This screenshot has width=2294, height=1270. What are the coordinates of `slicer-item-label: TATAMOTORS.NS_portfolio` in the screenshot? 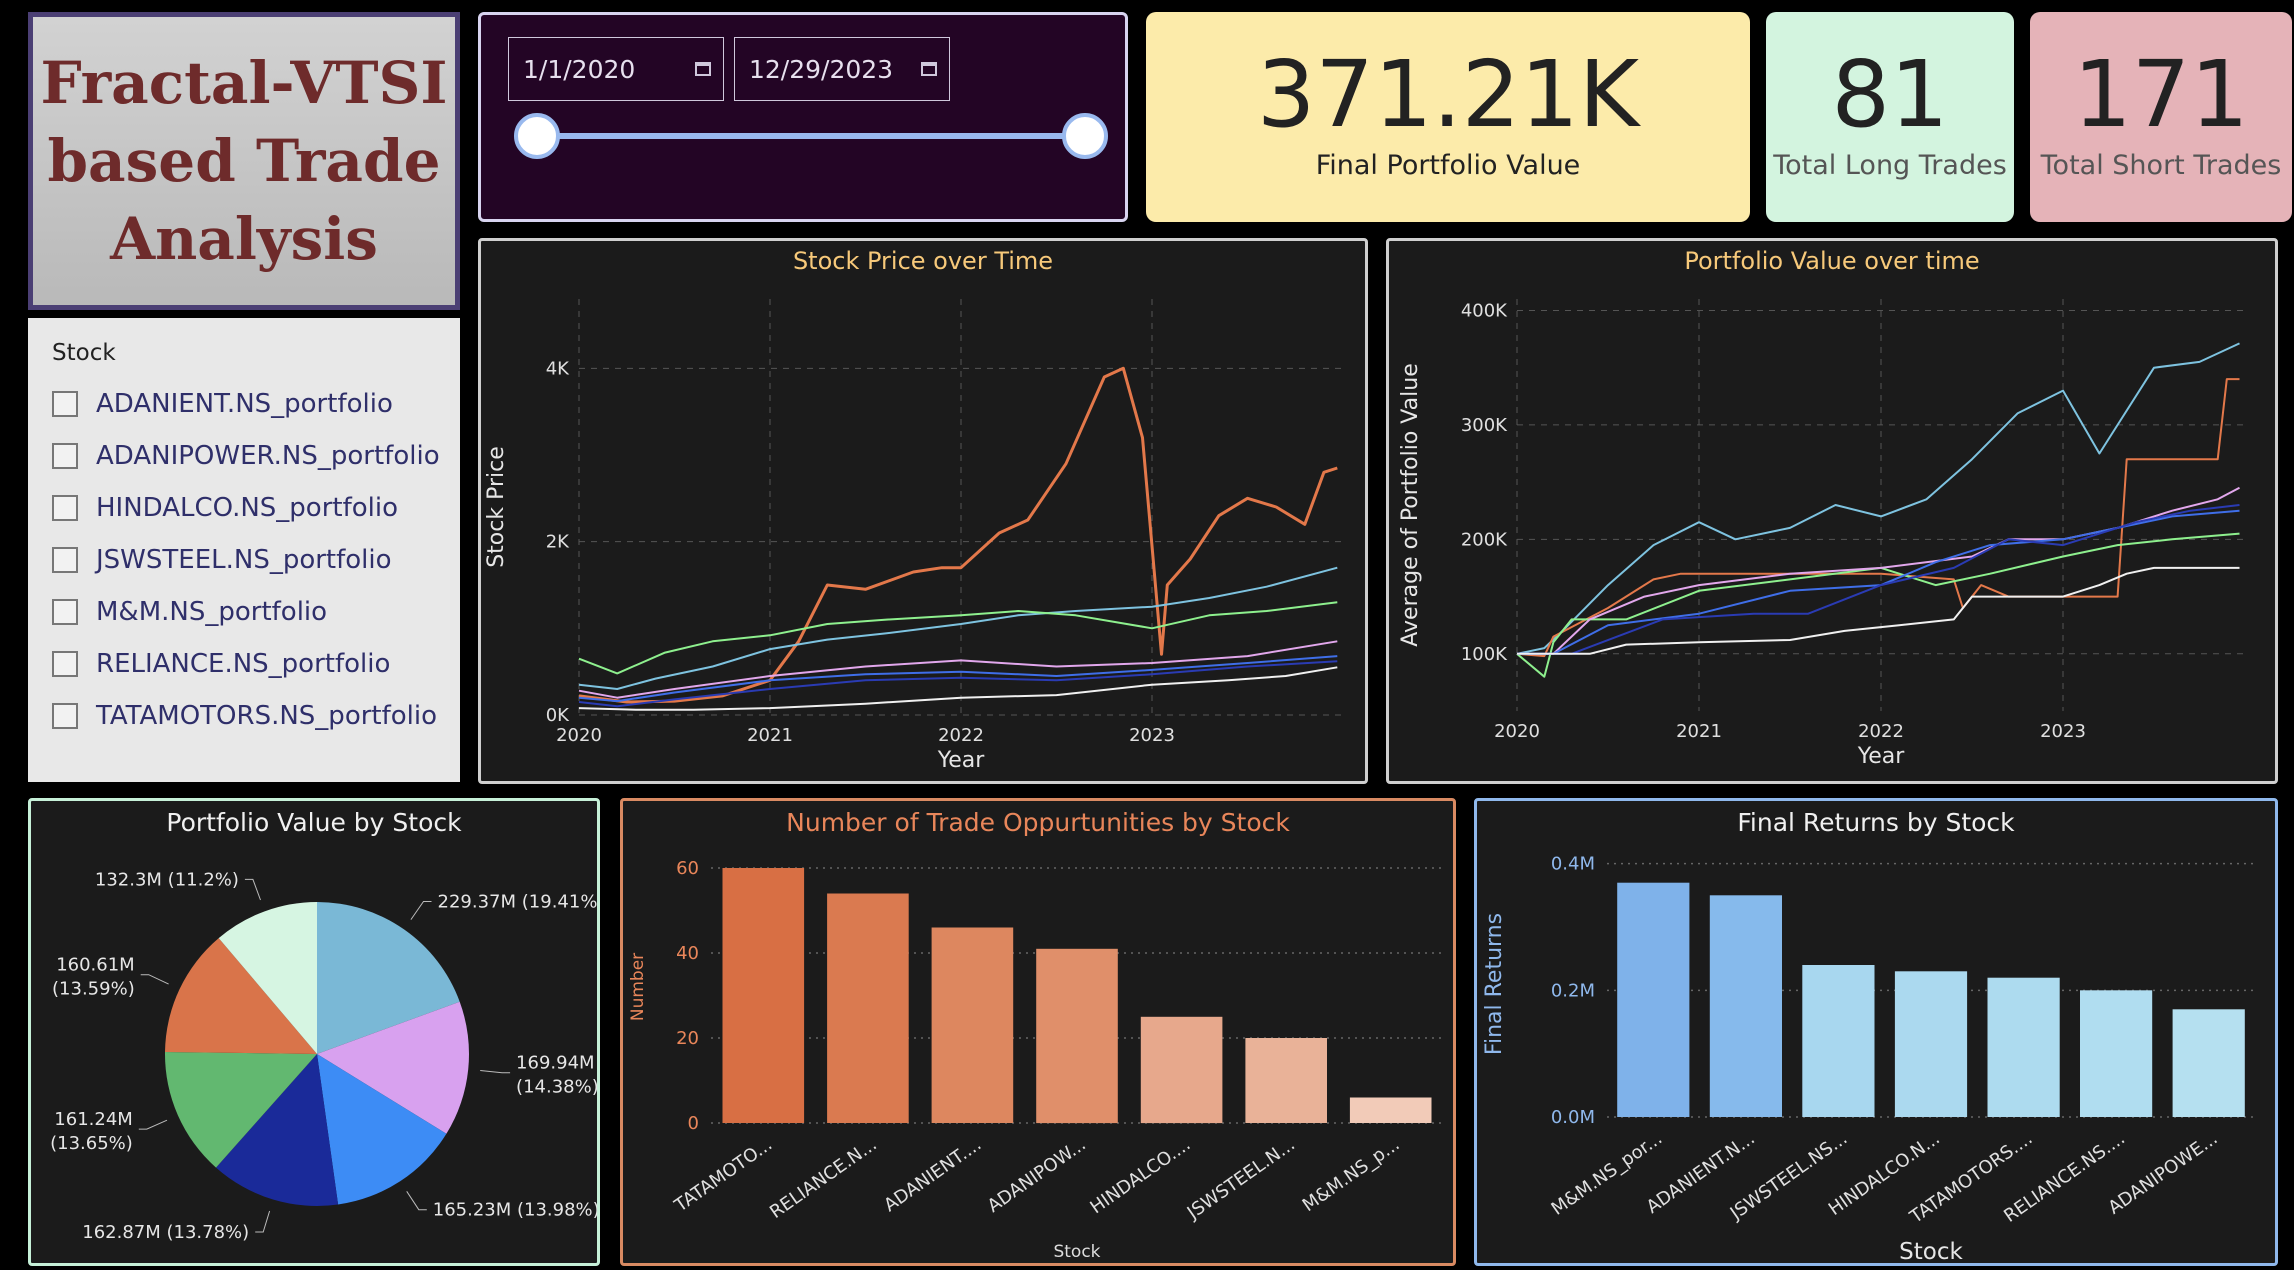 It's located at (267, 716).